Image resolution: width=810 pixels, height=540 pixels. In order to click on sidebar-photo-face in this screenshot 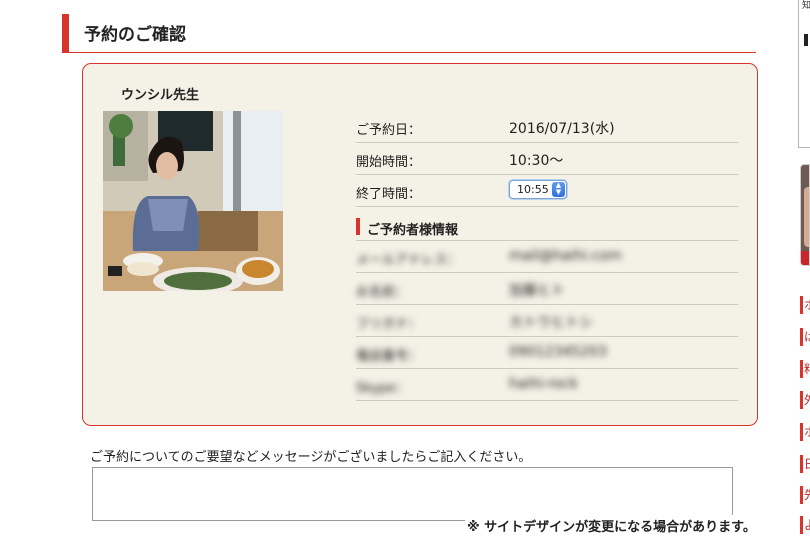, I will do `click(806, 217)`.